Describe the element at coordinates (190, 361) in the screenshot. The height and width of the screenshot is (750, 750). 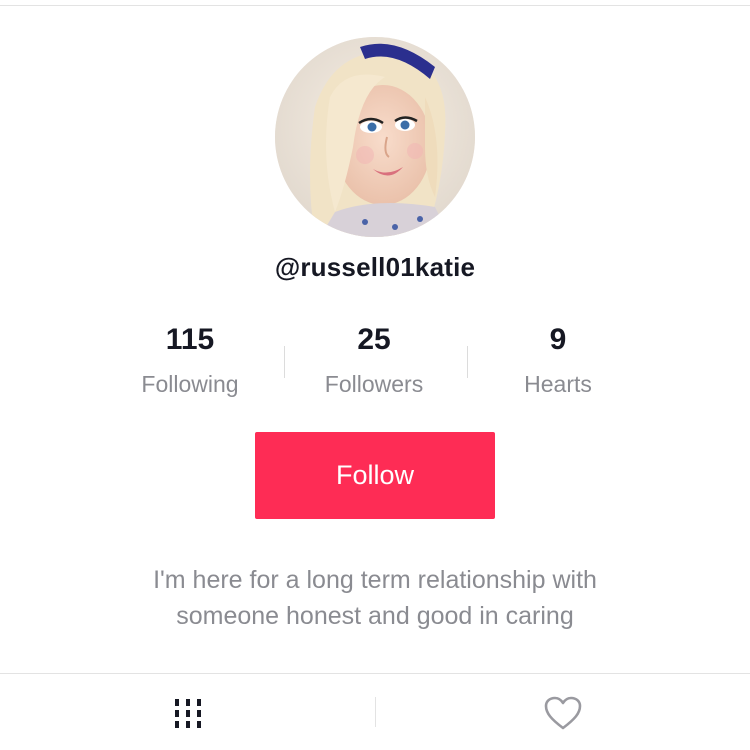
I see `following-stat: 115 Following` at that location.